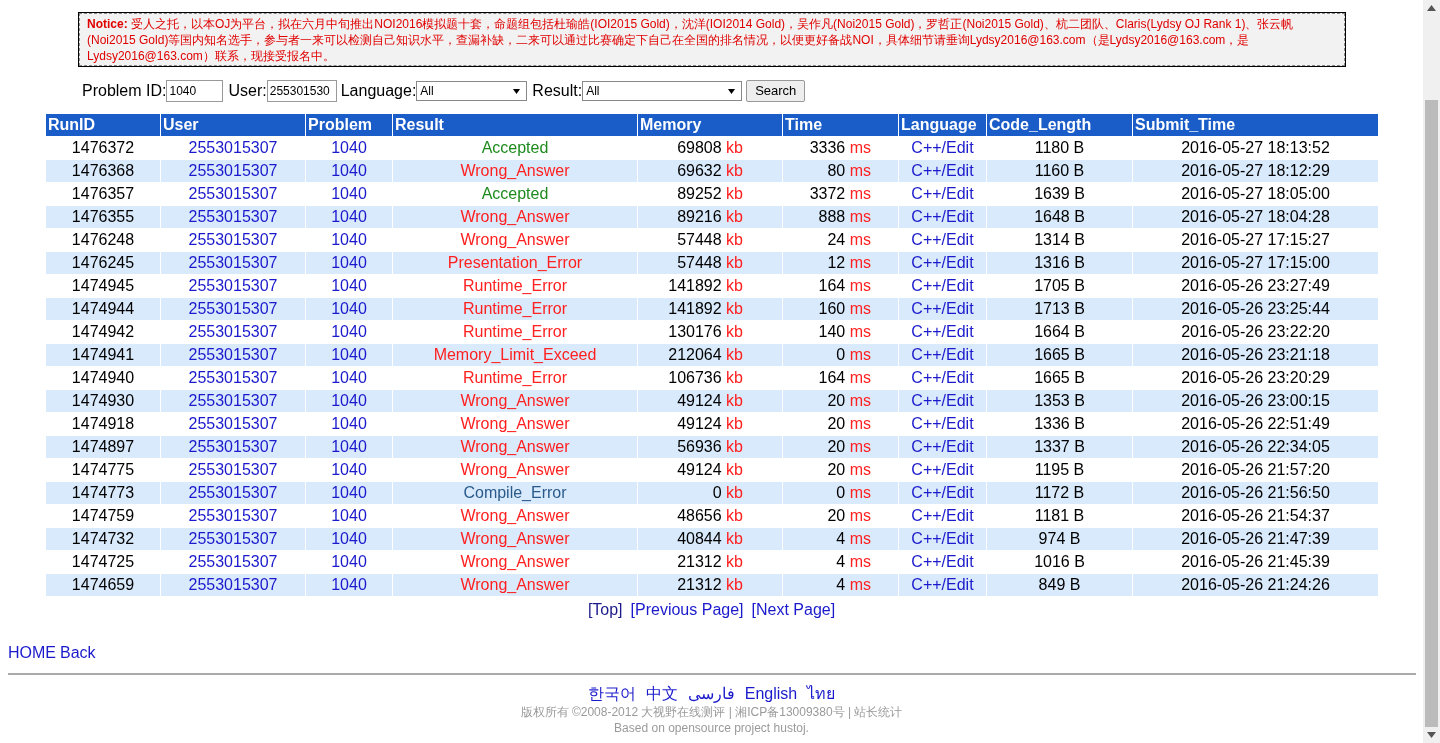 This screenshot has height=743, width=1440. What do you see at coordinates (1431, 8) in the screenshot?
I see `scroll-up-icon` at bounding box center [1431, 8].